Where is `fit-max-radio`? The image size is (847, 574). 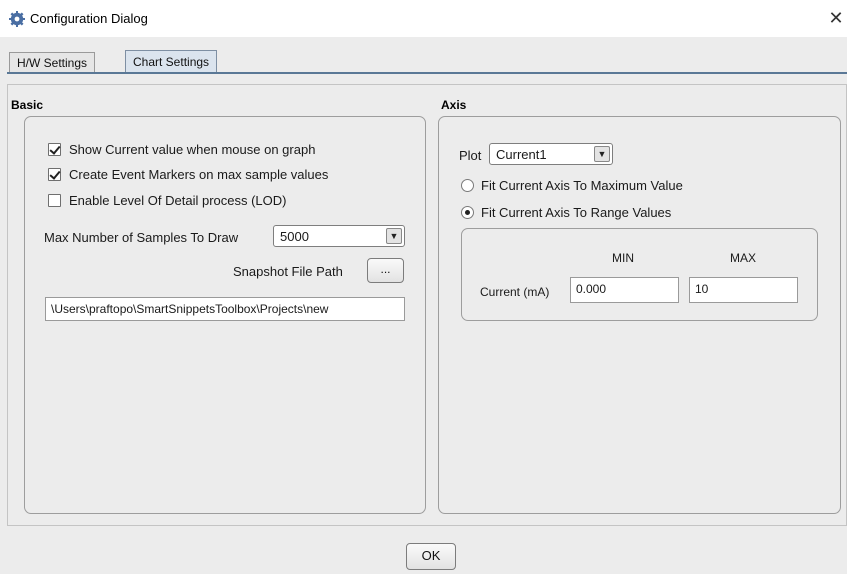
fit-max-radio is located at coordinates (467, 185).